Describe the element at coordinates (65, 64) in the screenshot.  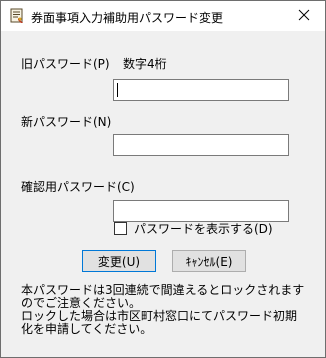
I see `old-password-label: 旧パスワード(P)` at that location.